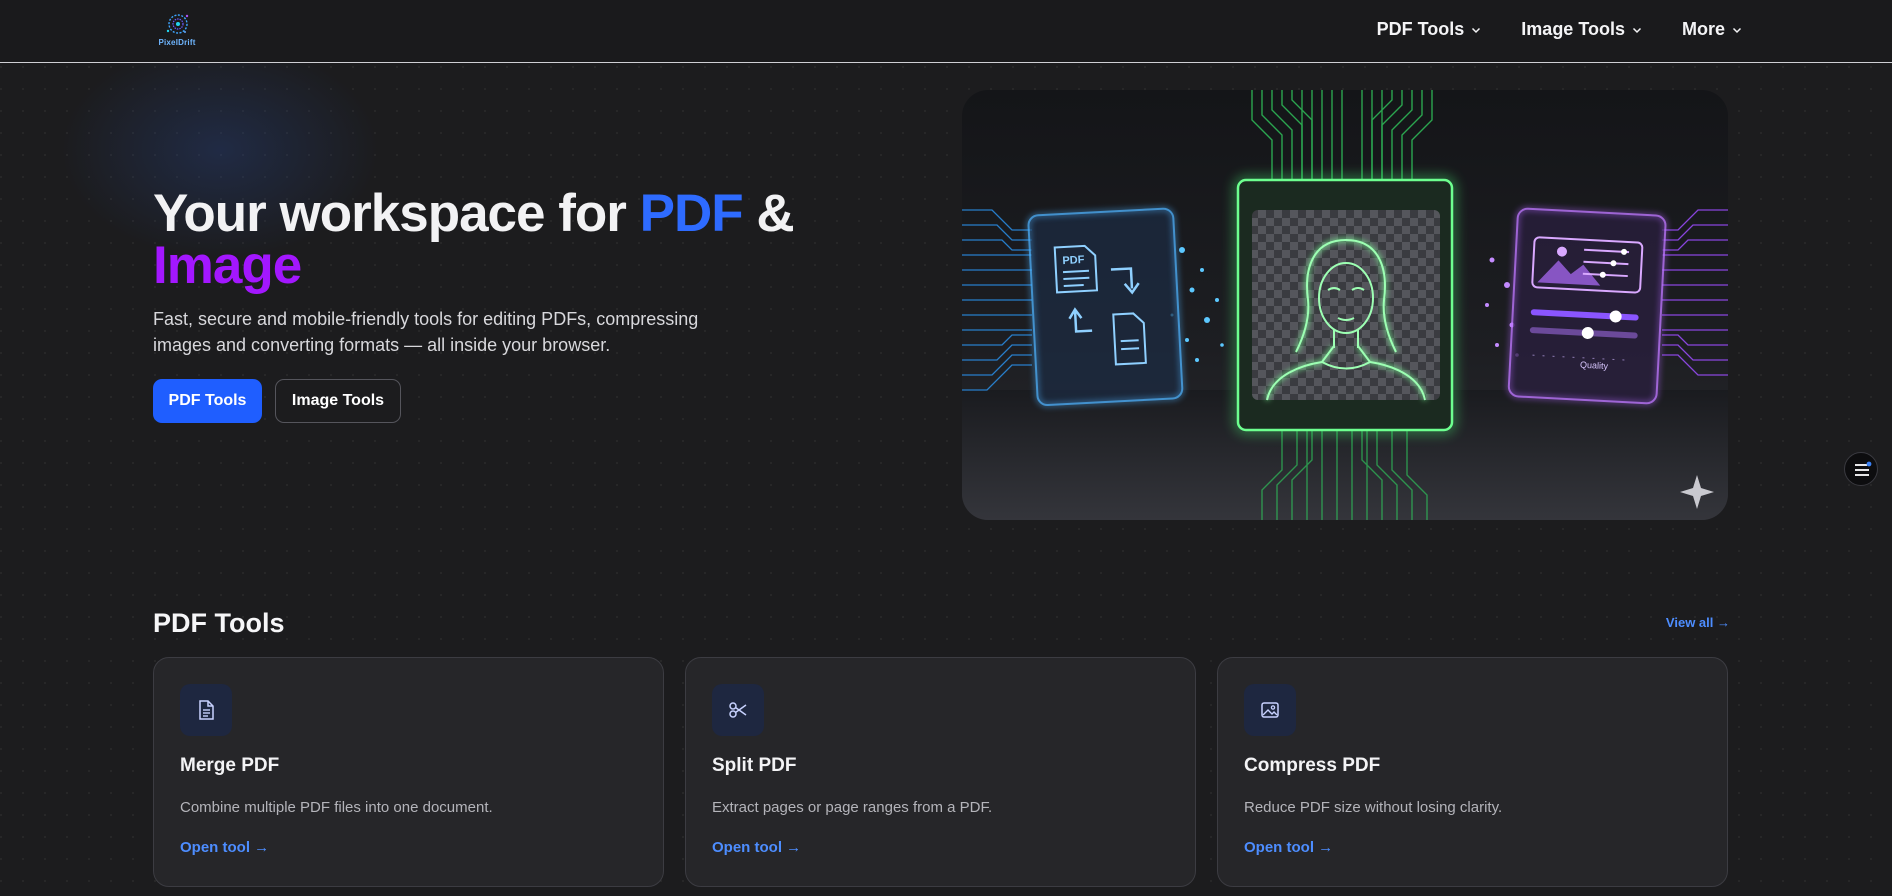 This screenshot has height=896, width=1892. What do you see at coordinates (1312, 765) in the screenshot?
I see `card-title: Compress PDF` at bounding box center [1312, 765].